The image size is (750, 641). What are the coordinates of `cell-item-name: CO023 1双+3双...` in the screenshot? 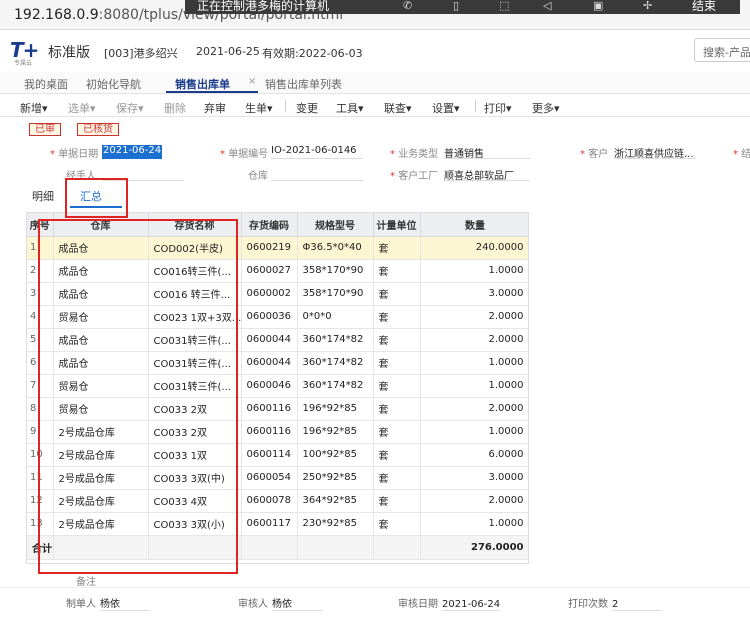 It's located at (195, 317).